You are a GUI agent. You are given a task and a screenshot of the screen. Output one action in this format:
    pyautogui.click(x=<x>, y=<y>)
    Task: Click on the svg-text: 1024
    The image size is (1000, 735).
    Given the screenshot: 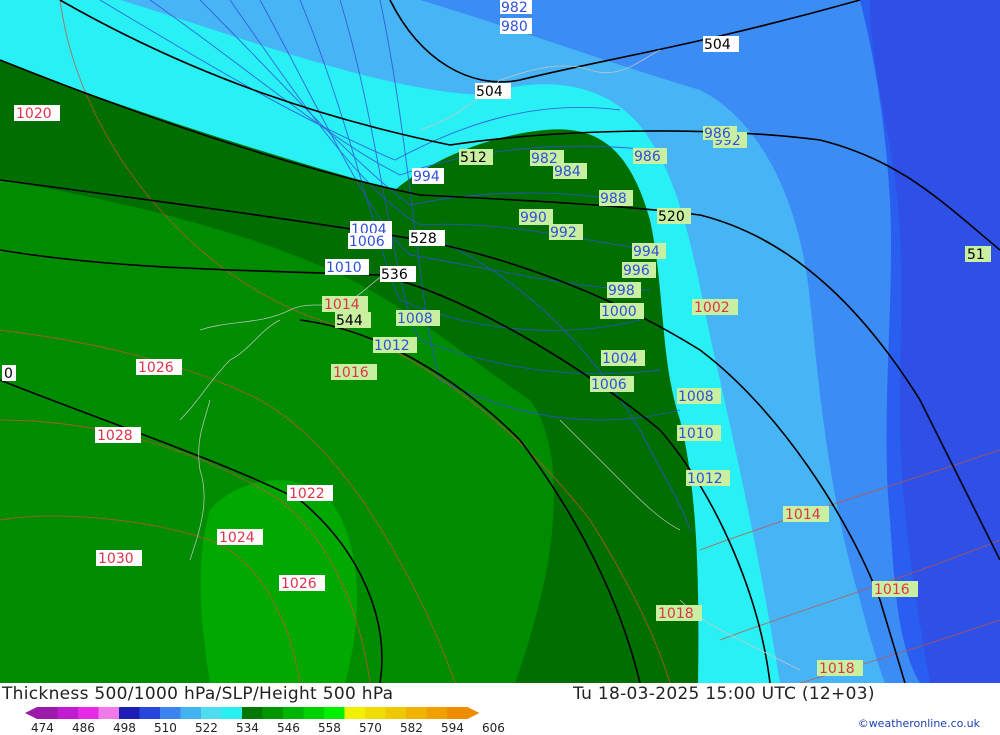 What is the action you would take?
    pyautogui.click(x=237, y=538)
    